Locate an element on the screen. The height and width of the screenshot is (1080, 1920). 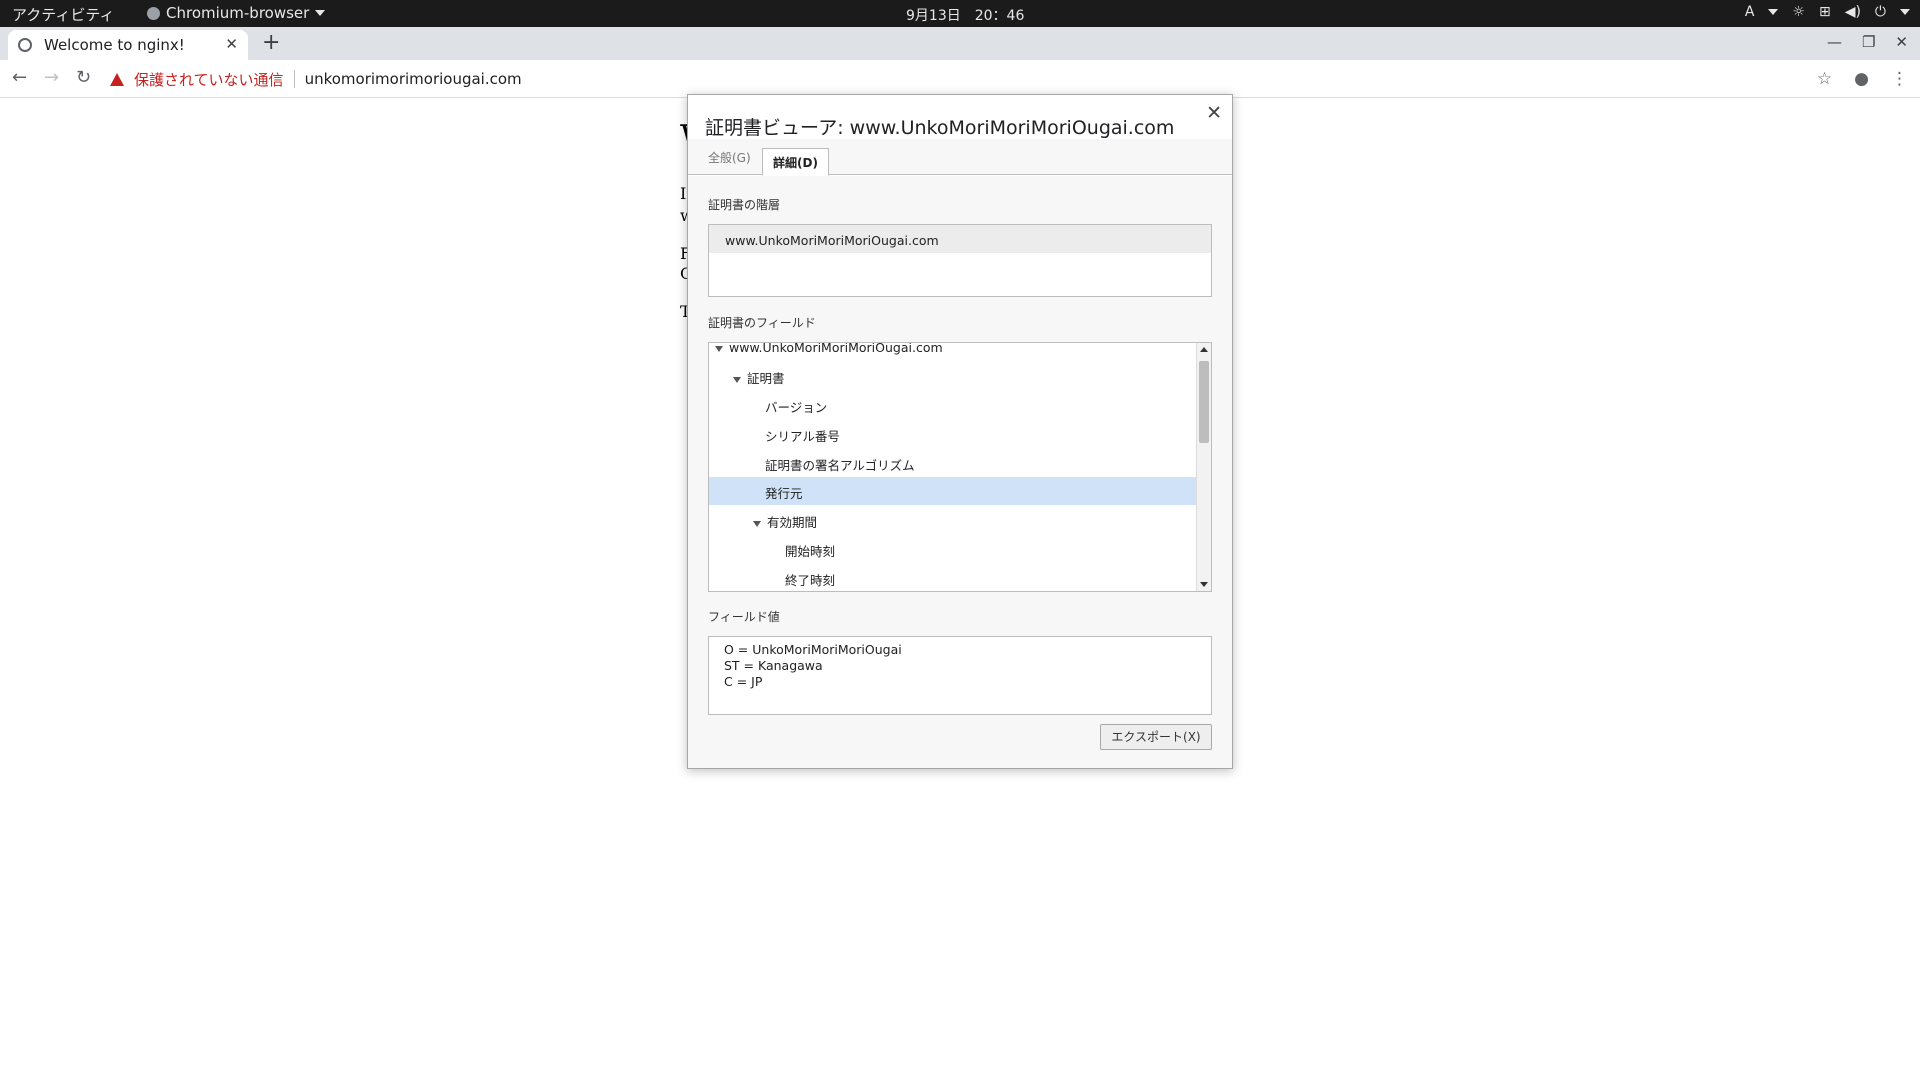
field-value-line: C = JP is located at coordinates (743, 681).